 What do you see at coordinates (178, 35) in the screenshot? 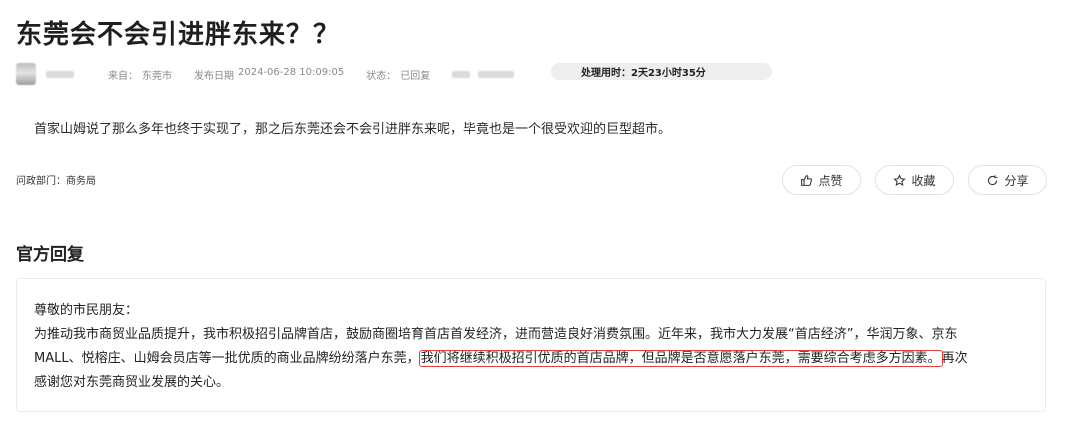
I see `page-title: 东莞会不会引进胖东来？？` at bounding box center [178, 35].